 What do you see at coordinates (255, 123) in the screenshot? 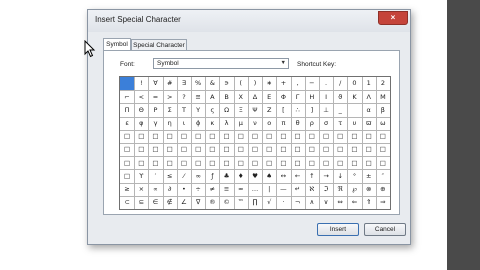
I see `symbol-cell: ν` at bounding box center [255, 123].